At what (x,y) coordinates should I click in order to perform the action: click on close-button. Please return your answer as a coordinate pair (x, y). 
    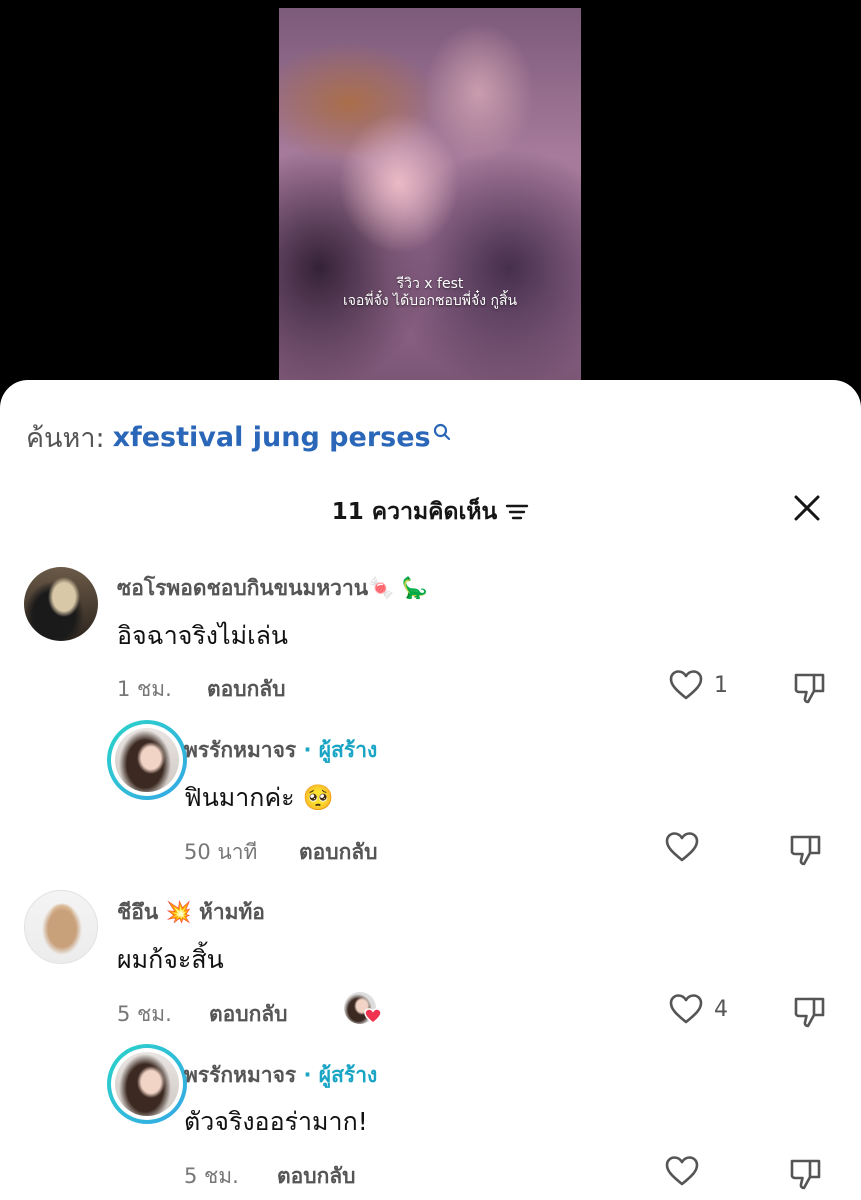
    Looking at the image, I should click on (807, 508).